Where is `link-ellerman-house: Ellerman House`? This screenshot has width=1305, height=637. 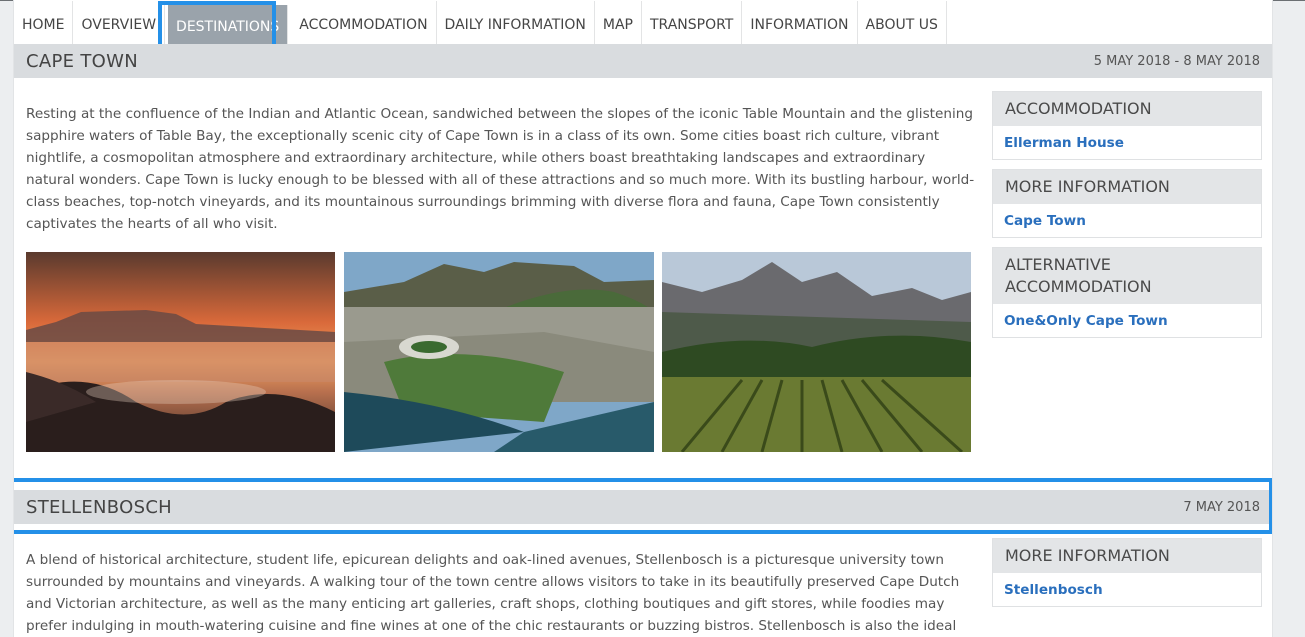 link-ellerman-house: Ellerman House is located at coordinates (1127, 142).